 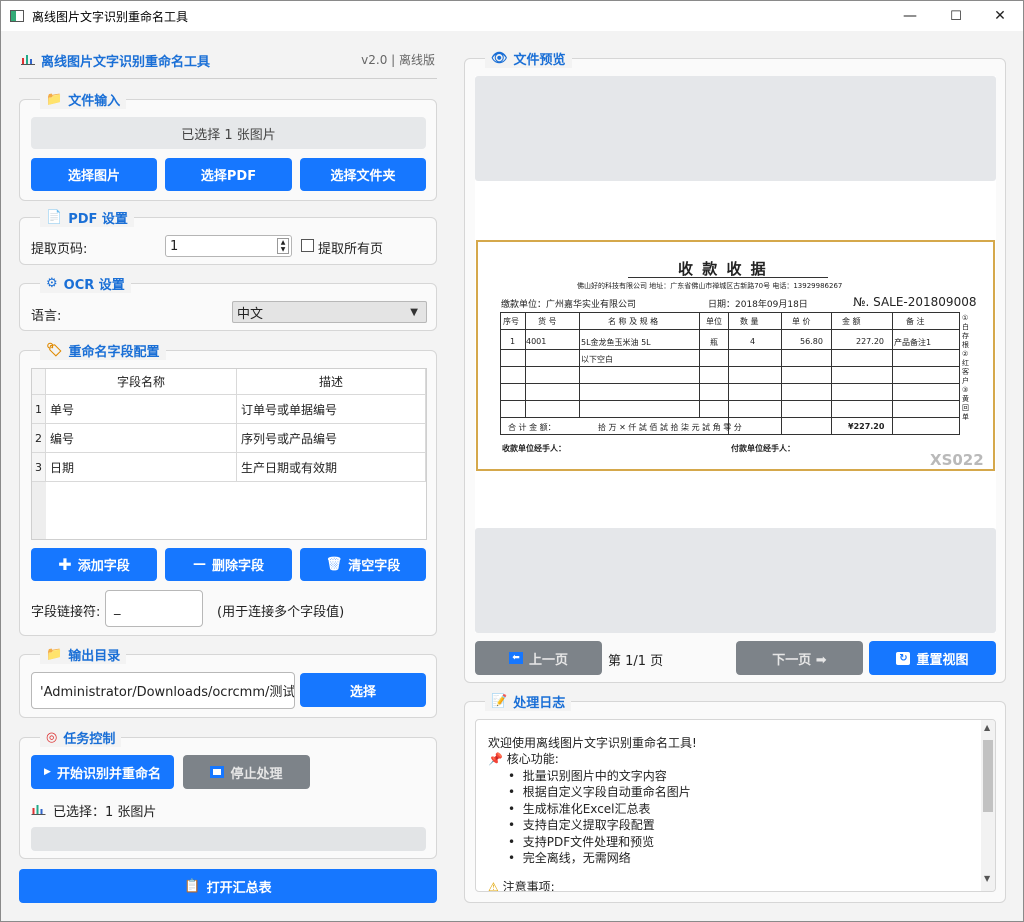 I want to click on scroll-up-icon: ▲, so click(x=987, y=727).